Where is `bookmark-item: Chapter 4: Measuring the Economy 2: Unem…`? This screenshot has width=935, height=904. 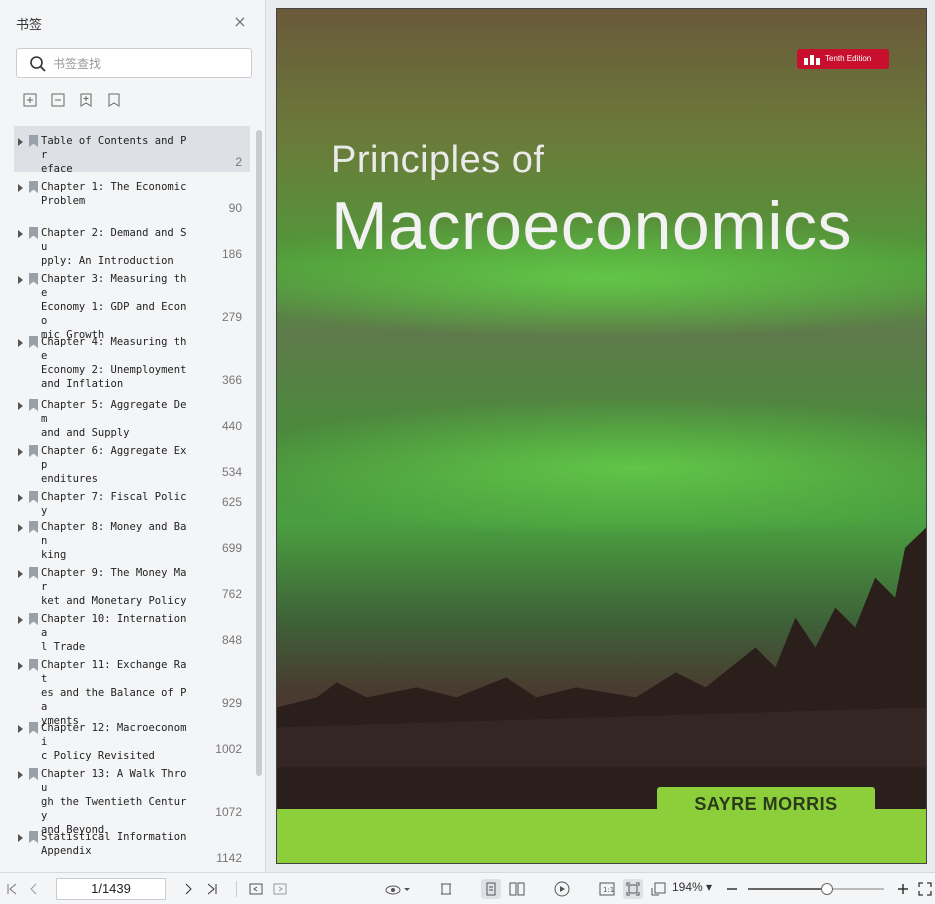
bookmark-item: Chapter 4: Measuring the Economy 2: Unem… is located at coordinates (132, 358).